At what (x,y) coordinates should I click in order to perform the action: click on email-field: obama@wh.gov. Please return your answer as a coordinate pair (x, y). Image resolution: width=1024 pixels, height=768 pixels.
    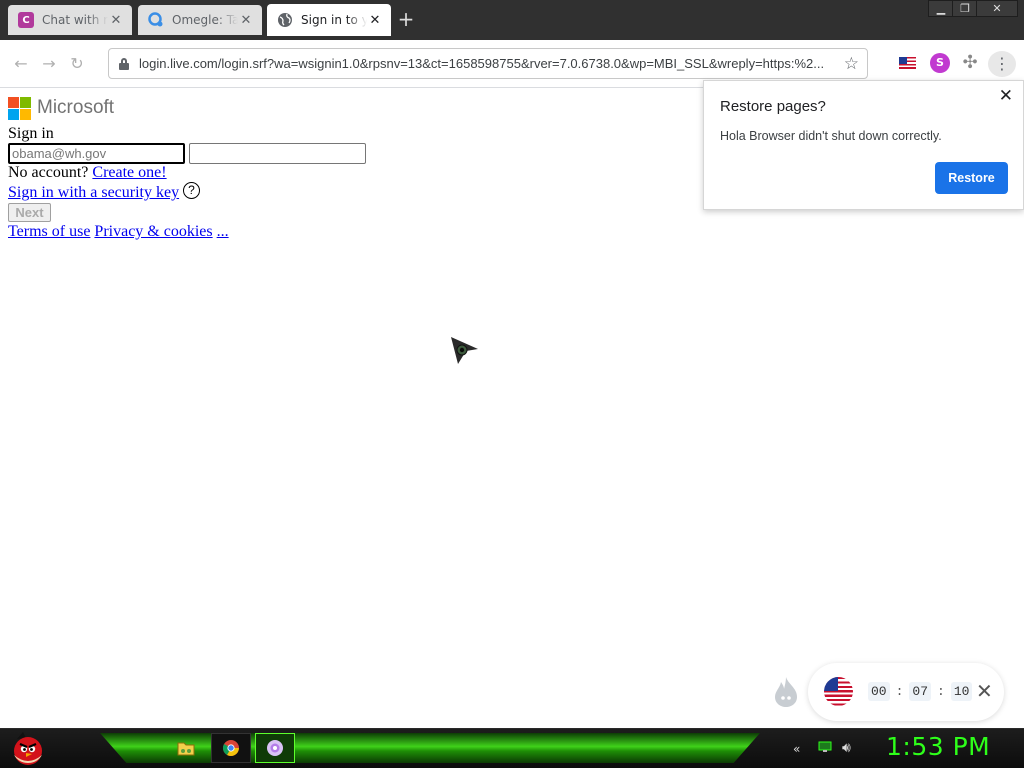
    Looking at the image, I should click on (96, 153).